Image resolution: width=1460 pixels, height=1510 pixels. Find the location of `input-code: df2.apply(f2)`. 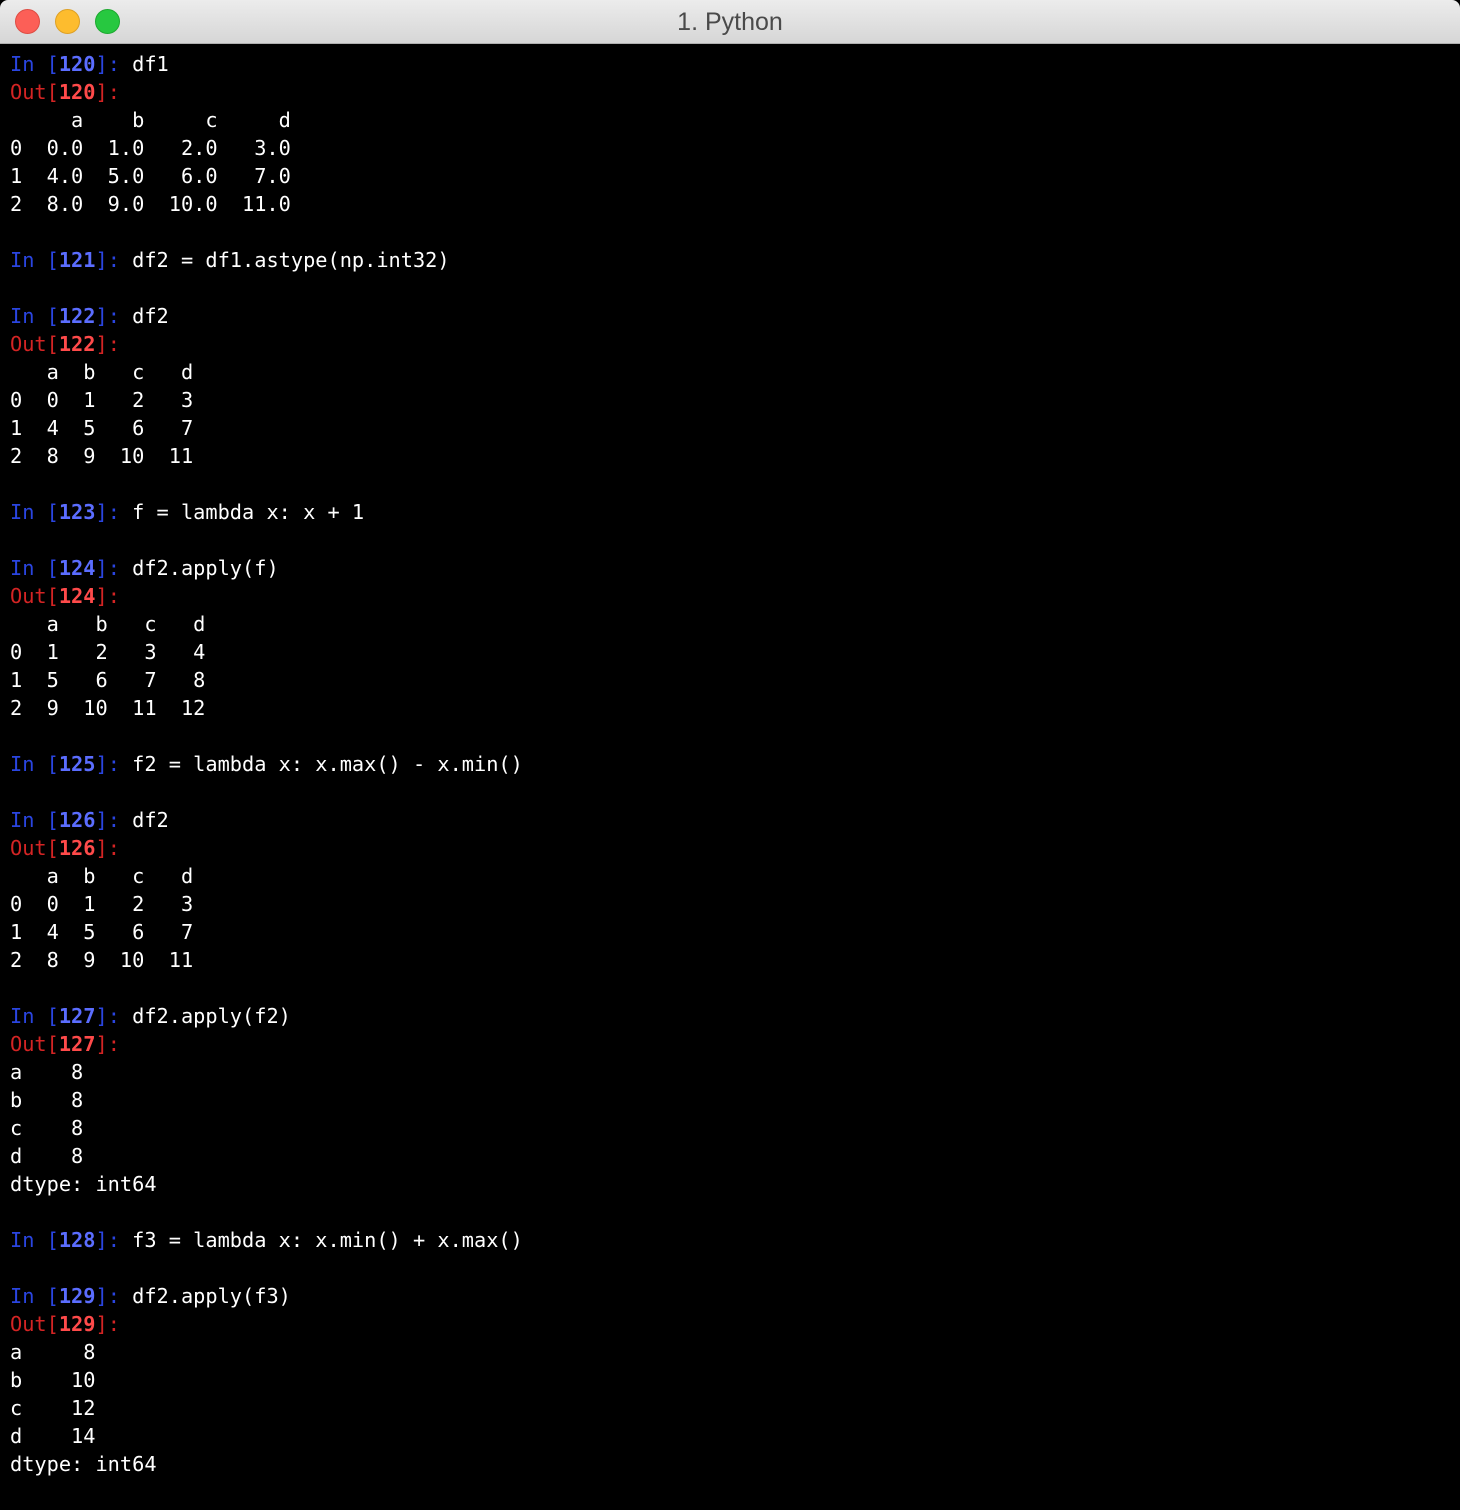

input-code: df2.apply(f2) is located at coordinates (211, 1016).